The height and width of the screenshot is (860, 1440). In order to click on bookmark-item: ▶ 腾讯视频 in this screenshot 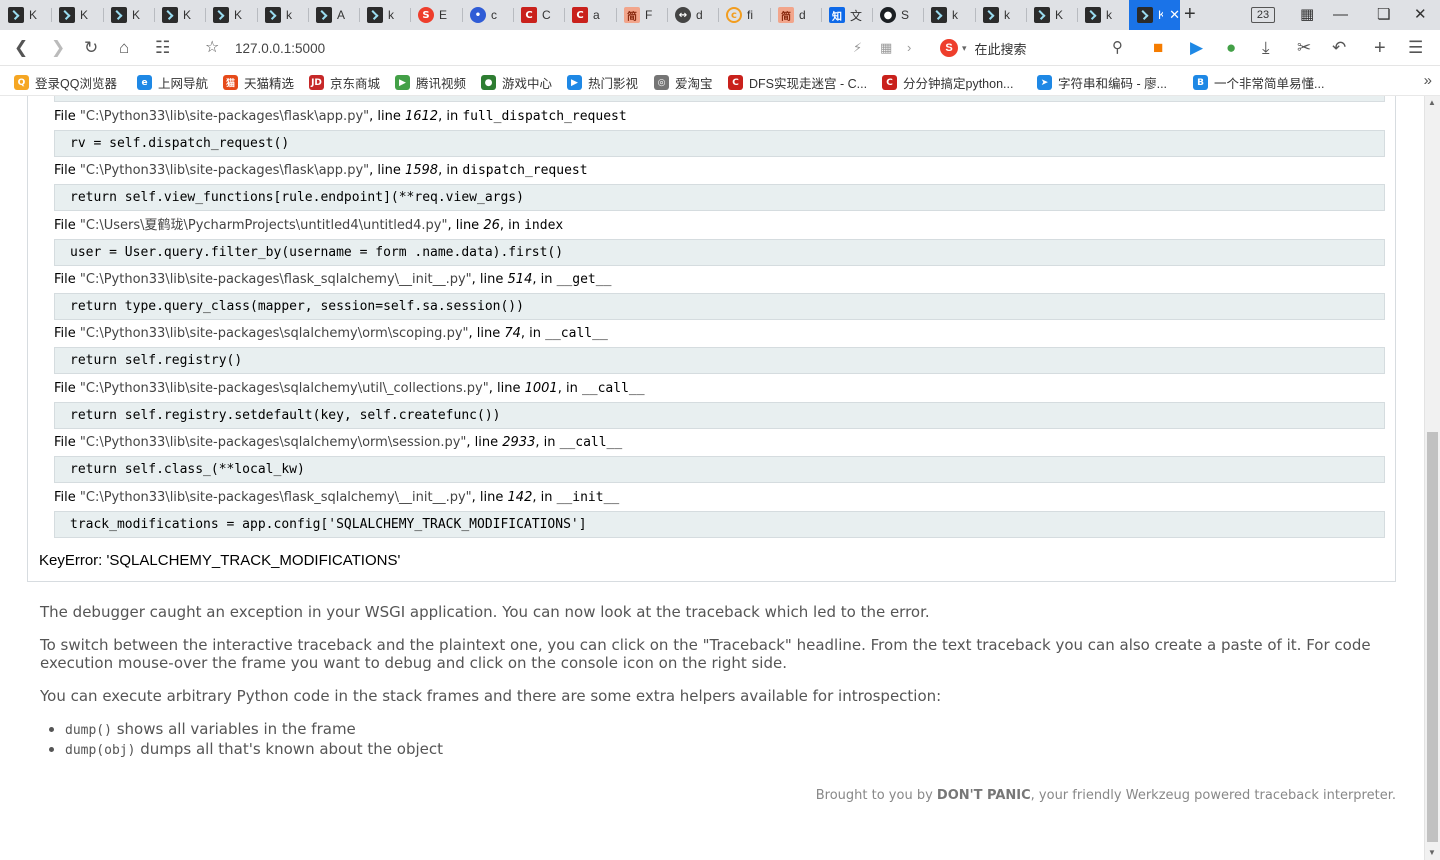, I will do `click(430, 82)`.